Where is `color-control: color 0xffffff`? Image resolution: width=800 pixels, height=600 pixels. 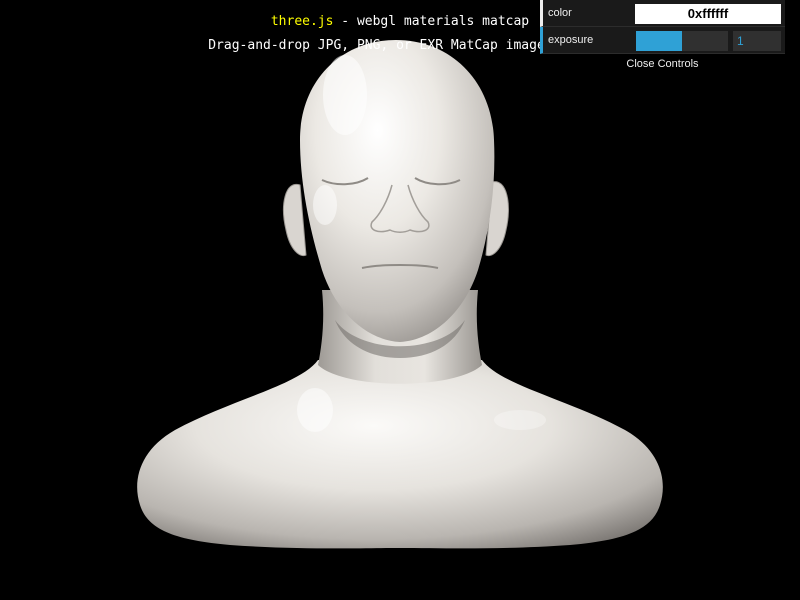
color-control: color 0xffffff is located at coordinates (662, 13).